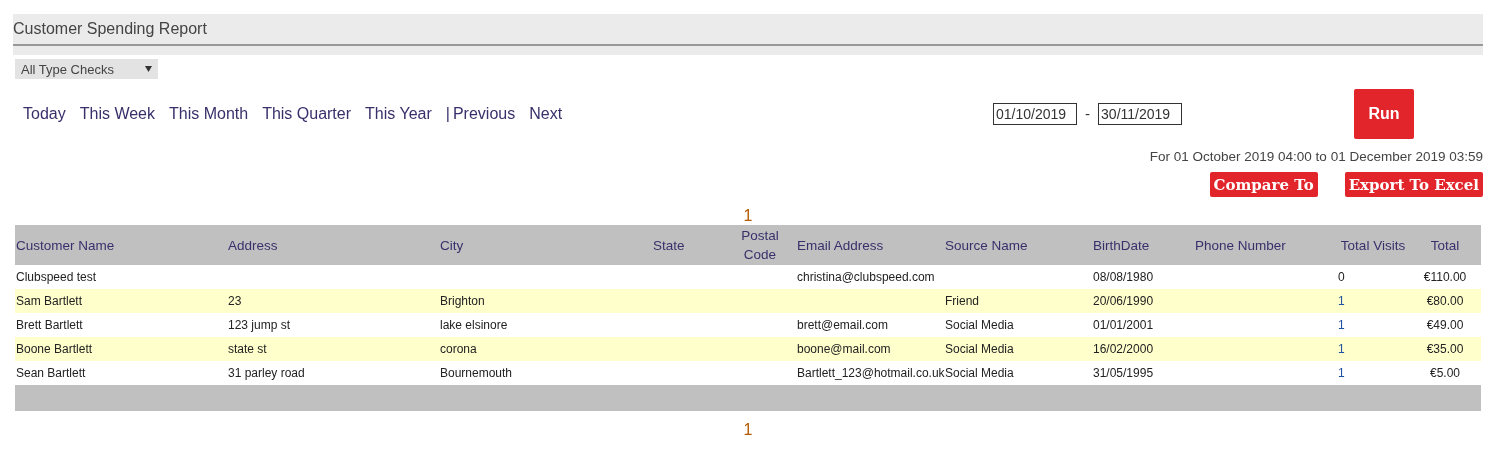 Image resolution: width=1499 pixels, height=461 pixels. Describe the element at coordinates (1413, 184) in the screenshot. I see `export-button: Export To Excel` at that location.